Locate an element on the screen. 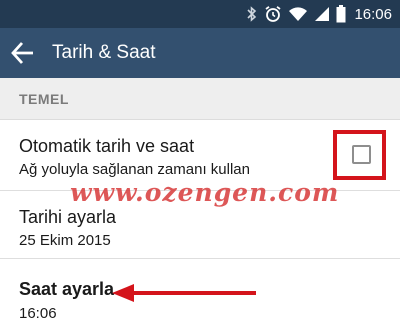 Image resolution: width=400 pixels, height=335 pixels. page-title: Tarih & Saat is located at coordinates (104, 52).